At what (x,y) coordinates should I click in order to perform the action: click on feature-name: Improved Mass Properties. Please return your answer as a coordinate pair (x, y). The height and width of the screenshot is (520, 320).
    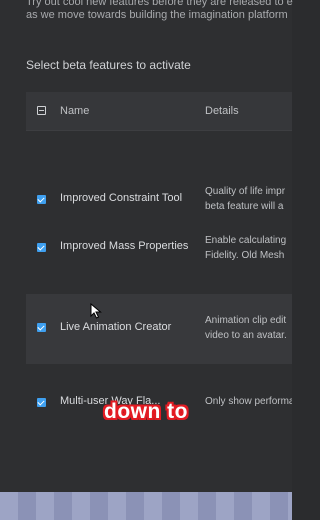
    Looking at the image, I should click on (124, 246).